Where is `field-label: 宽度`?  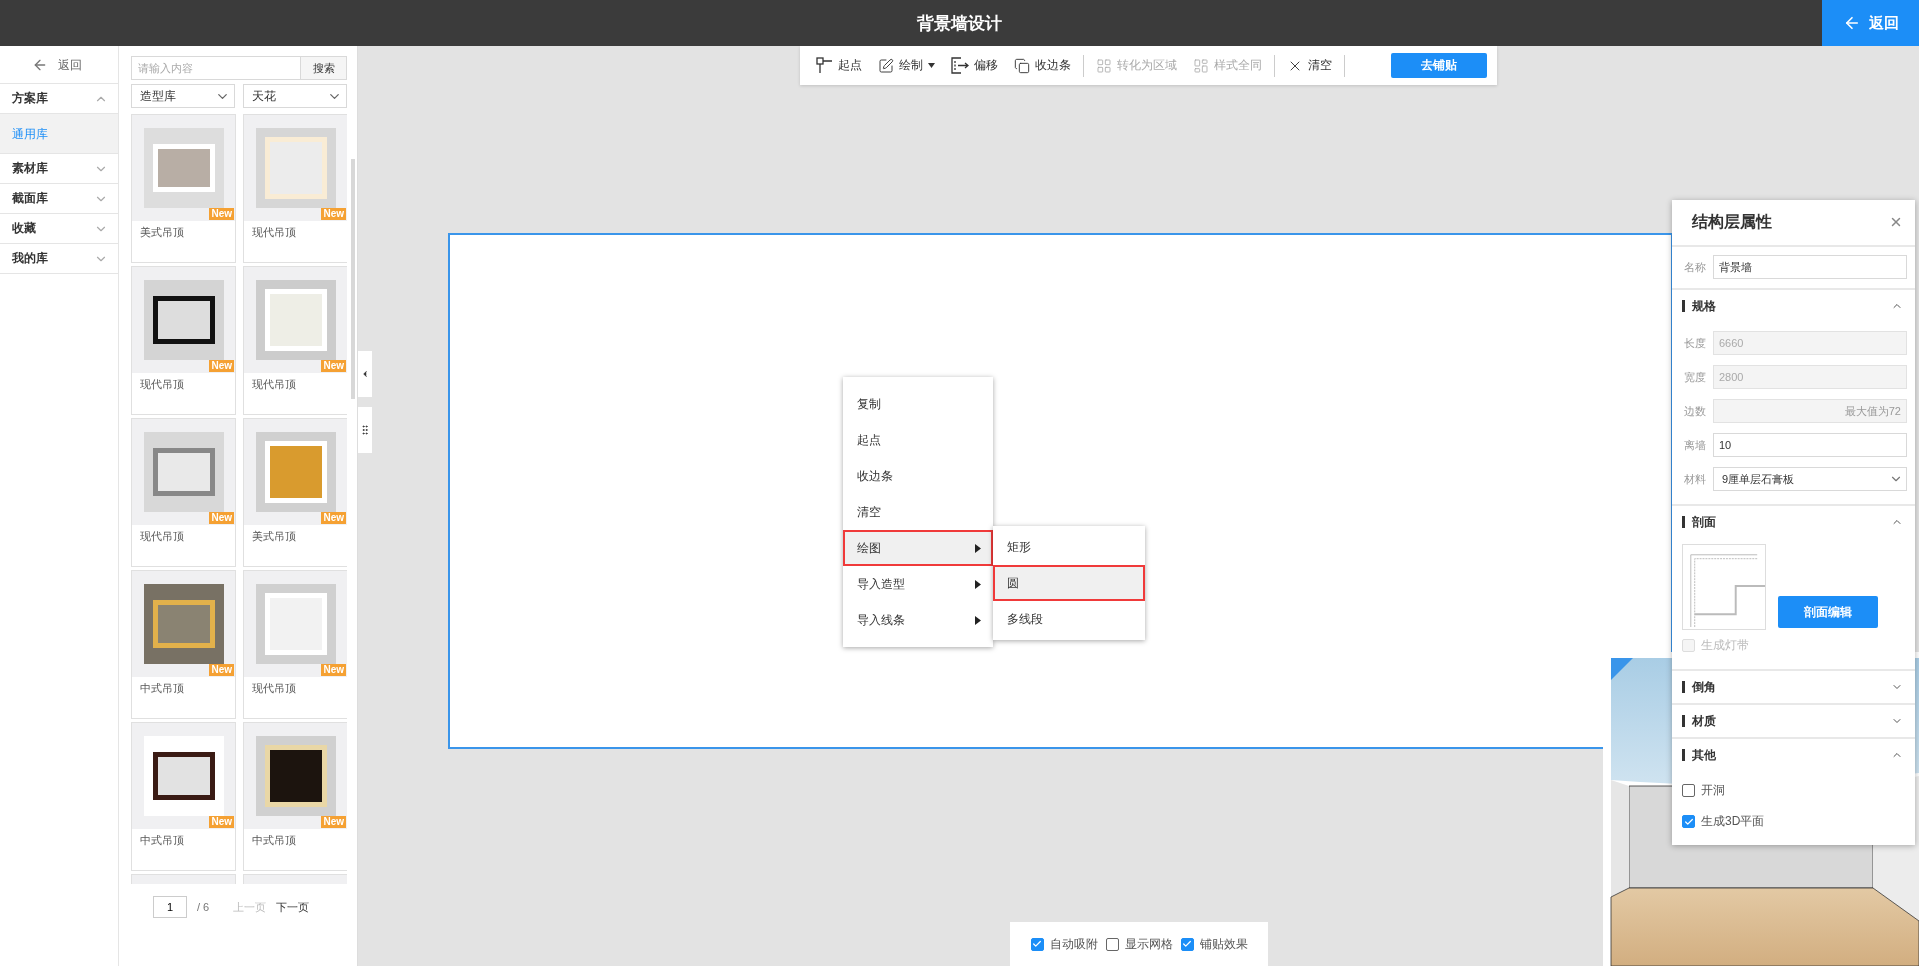
field-label: 宽度 is located at coordinates (1695, 377).